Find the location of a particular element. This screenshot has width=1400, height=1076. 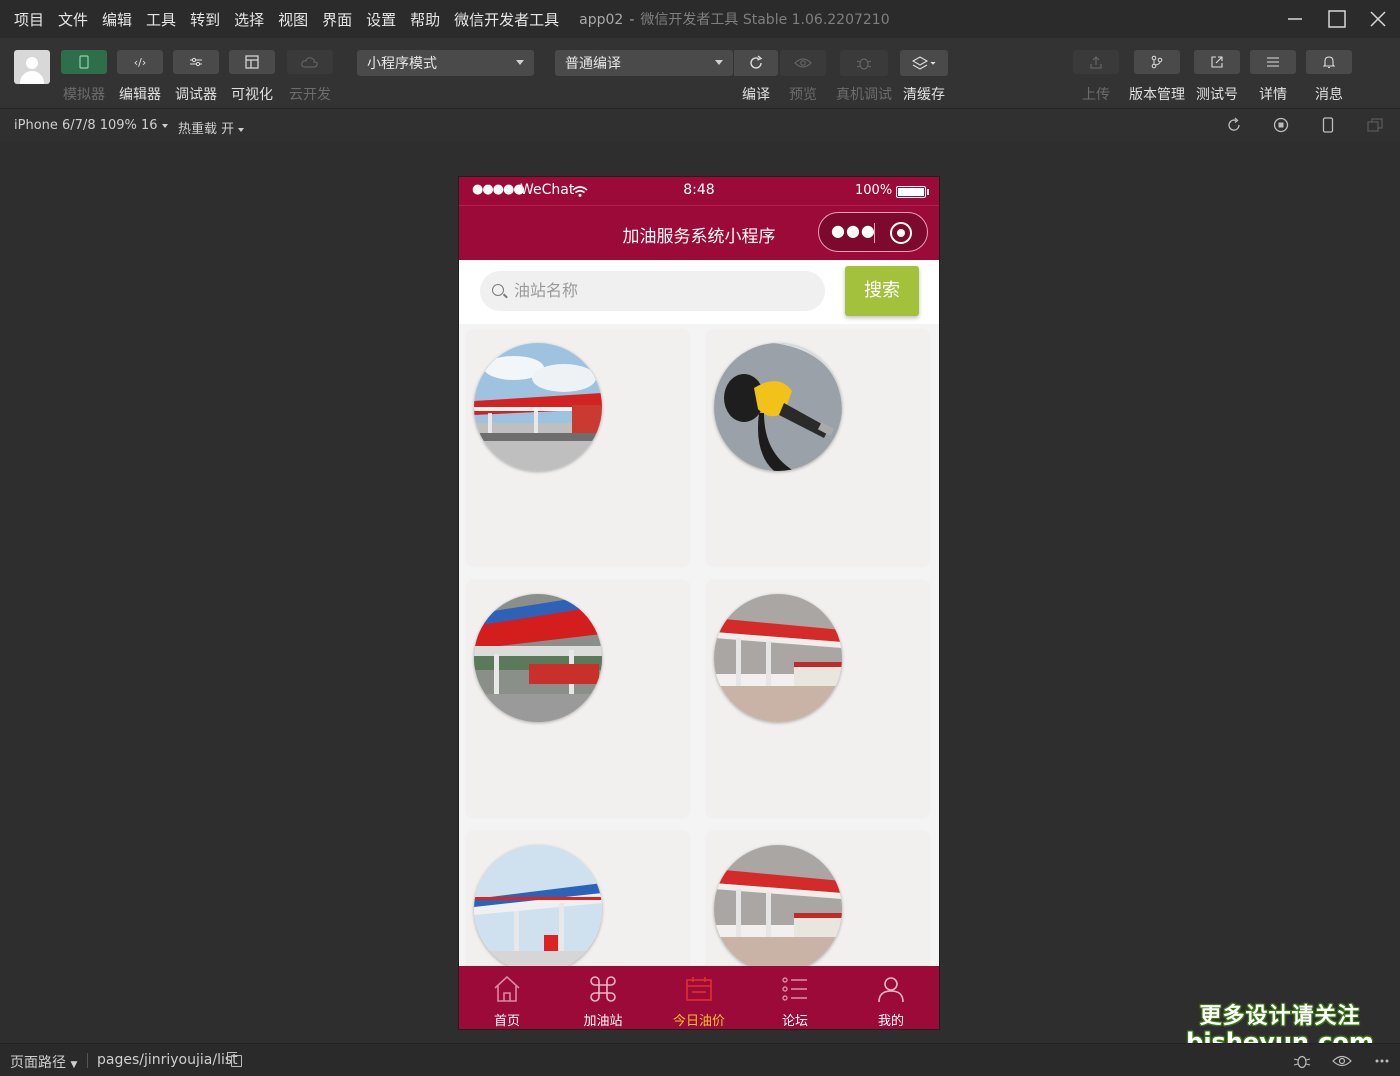

menu-interface: 界面 is located at coordinates (337, 19).